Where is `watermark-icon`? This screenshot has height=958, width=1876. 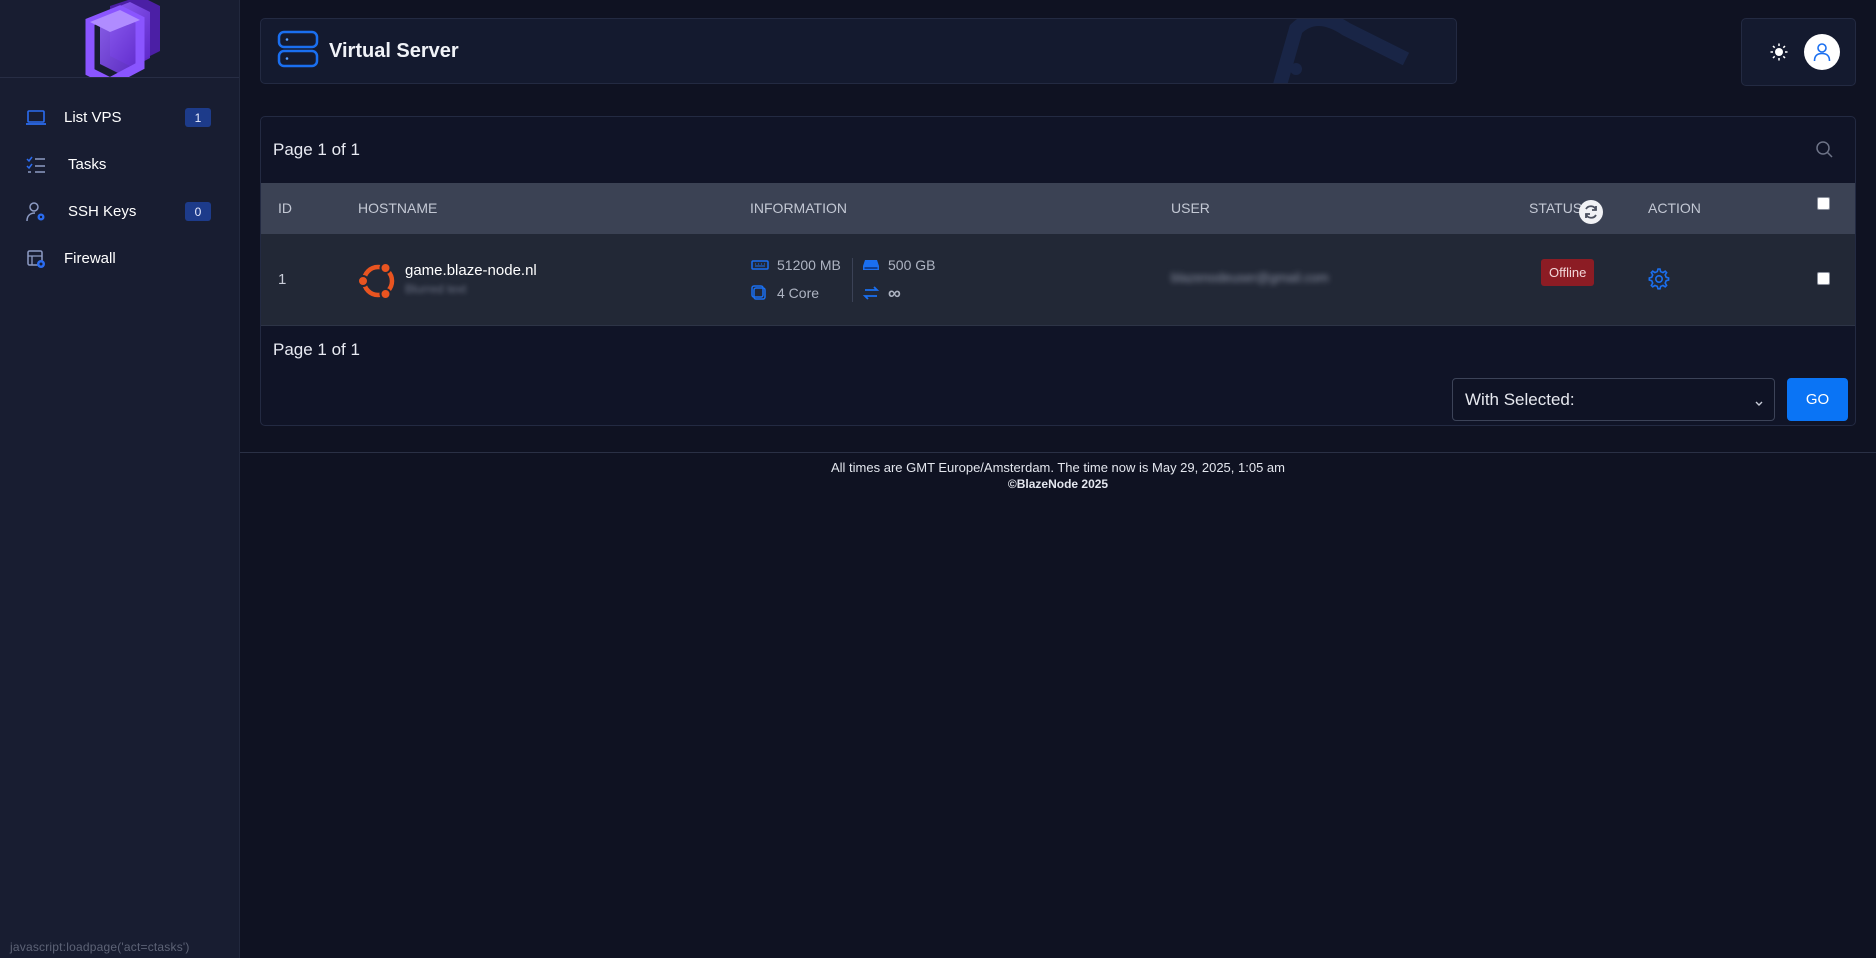 watermark-icon is located at coordinates (1336, 51).